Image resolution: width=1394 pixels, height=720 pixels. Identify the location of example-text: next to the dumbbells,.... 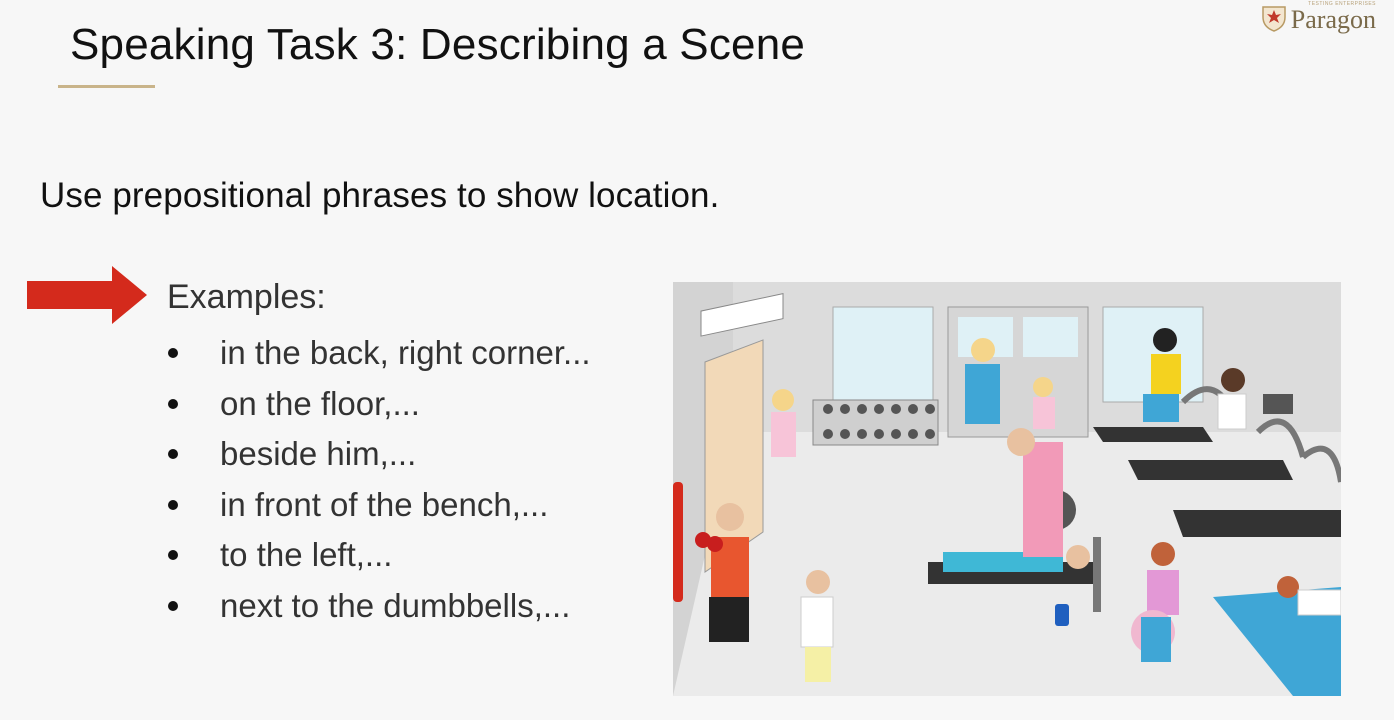
(395, 605).